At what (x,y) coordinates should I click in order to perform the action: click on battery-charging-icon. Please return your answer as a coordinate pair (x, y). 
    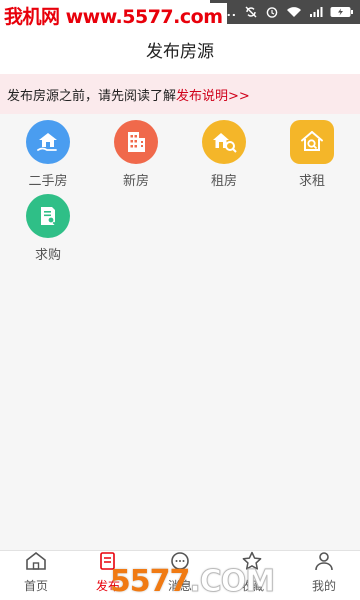
    Looking at the image, I should click on (342, 12).